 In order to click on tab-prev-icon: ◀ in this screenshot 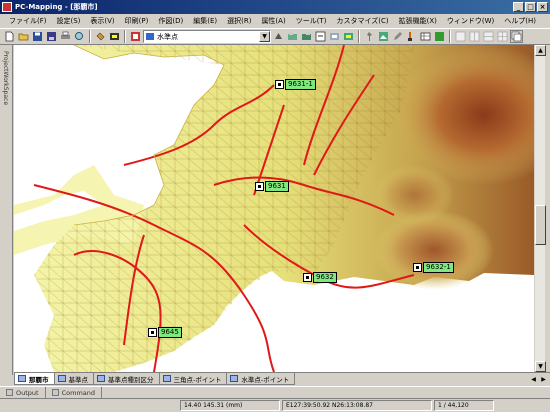, I will do `click(533, 380)`.